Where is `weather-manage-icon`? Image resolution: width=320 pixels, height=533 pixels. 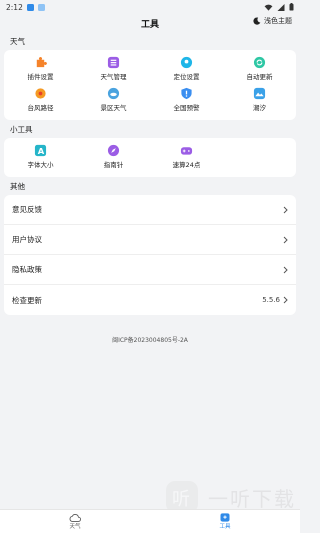
weather-manage-icon is located at coordinates (114, 62).